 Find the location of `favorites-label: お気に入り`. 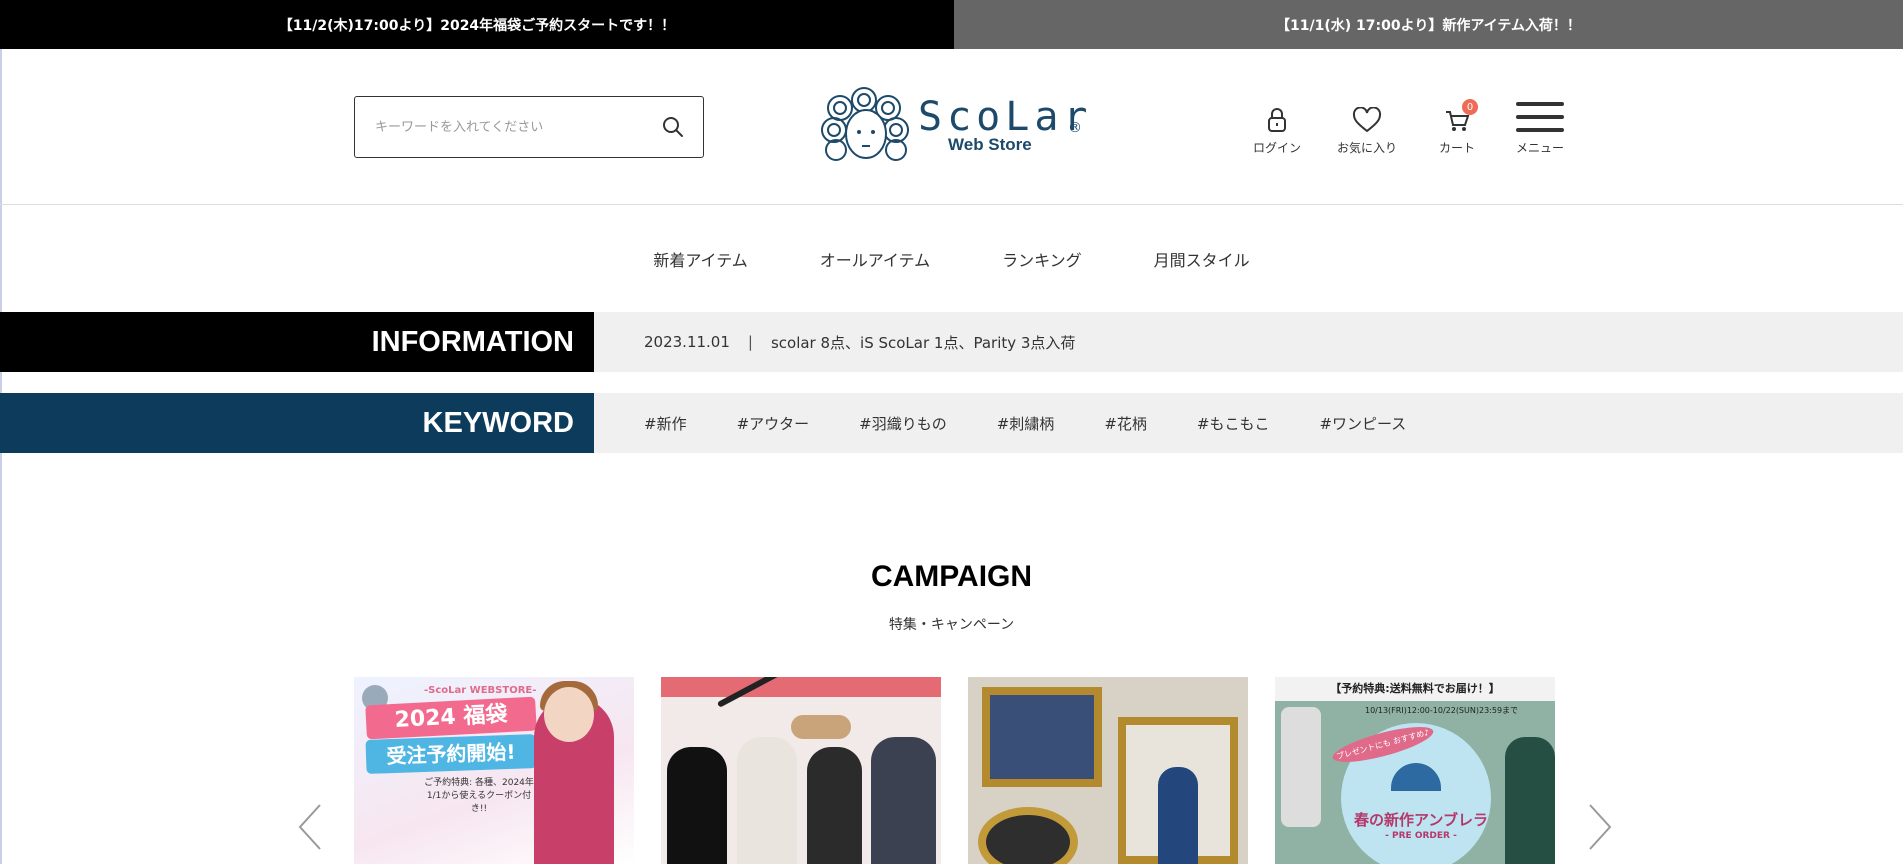

favorites-label: お気に入り is located at coordinates (1366, 148).